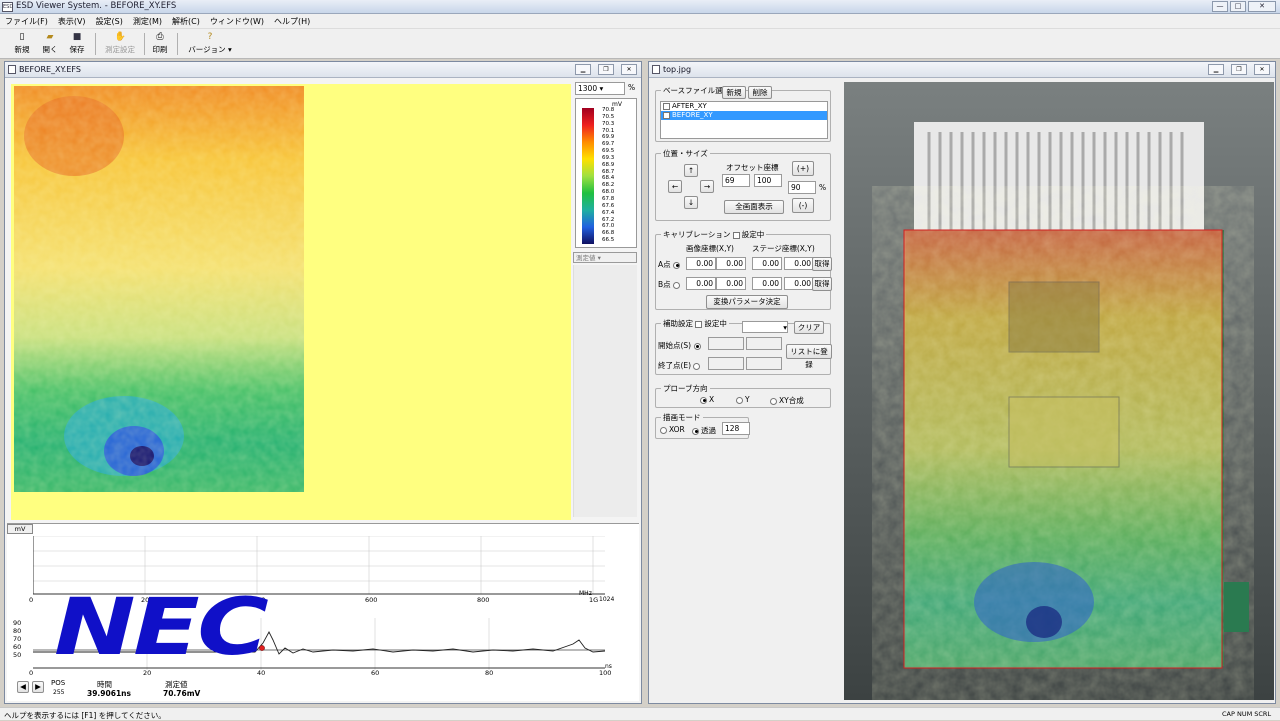 The height and width of the screenshot is (721, 1280). I want to click on fullscreen-button: 全画面表示, so click(754, 207).